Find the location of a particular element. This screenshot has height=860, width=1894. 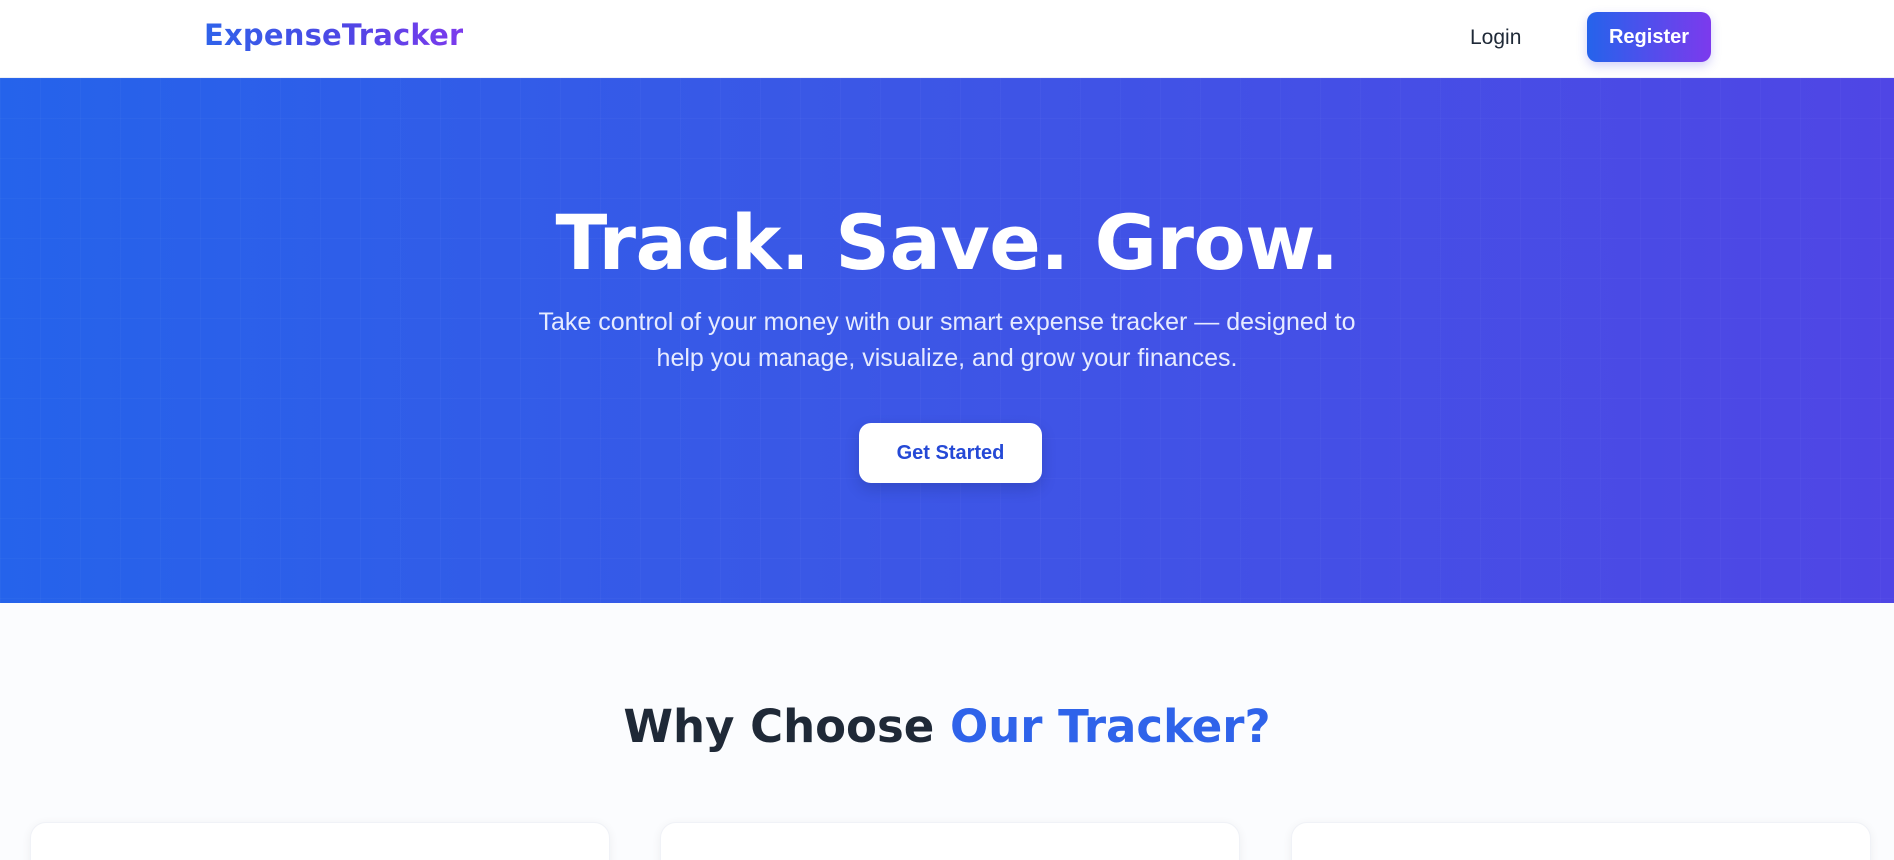

features-heading: Why Choose Our Tracker? is located at coordinates (947, 726).